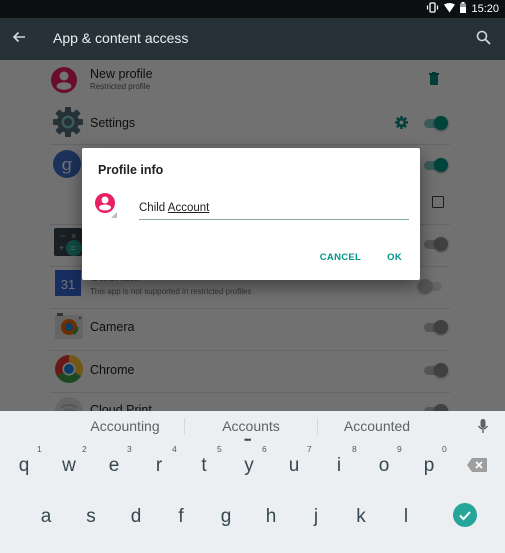 Image resolution: width=505 pixels, height=553 pixels. Describe the element at coordinates (131, 170) in the screenshot. I see `dialog-title: Profile info` at that location.